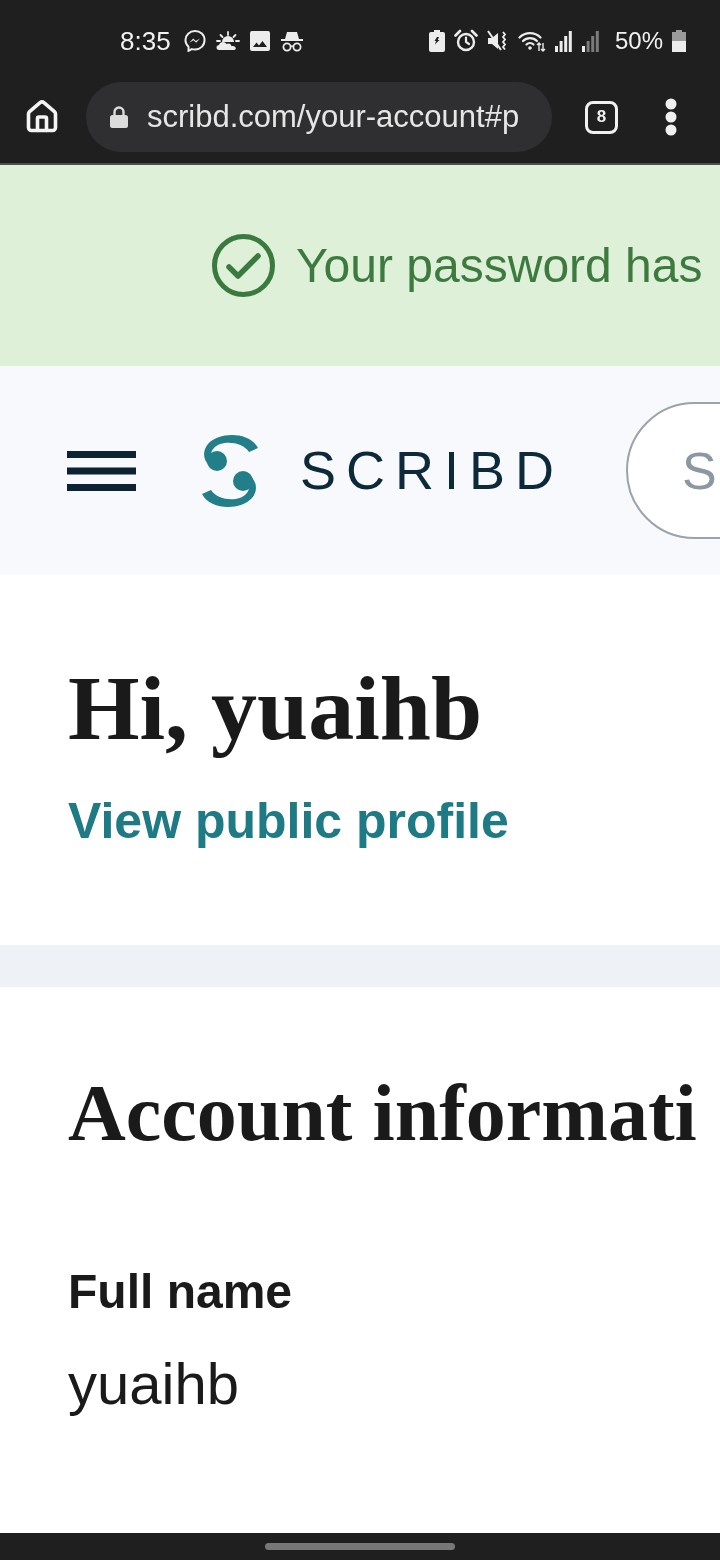 This screenshot has height=1560, width=720. I want to click on tab-count-button: 8, so click(601, 117).